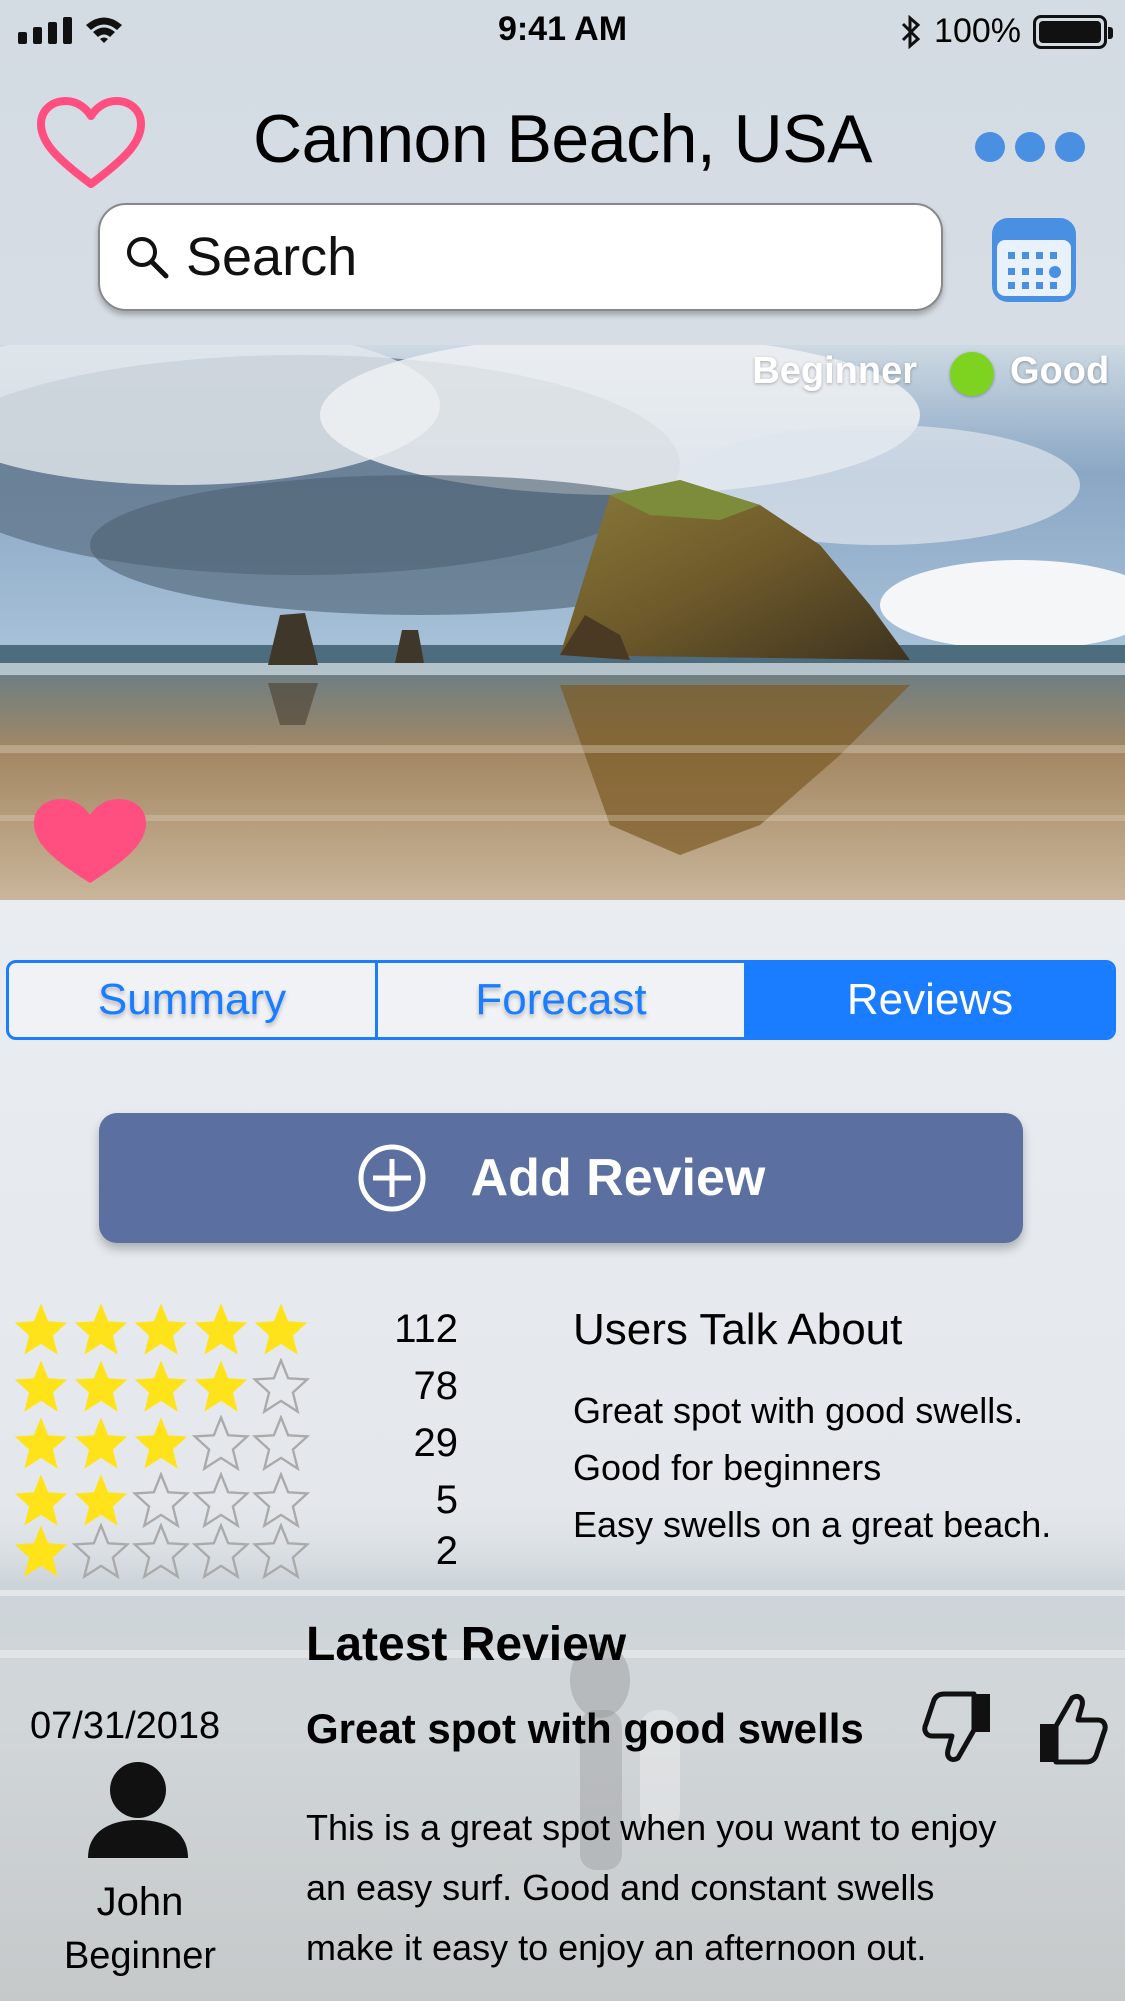 This screenshot has height=2001, width=1125. What do you see at coordinates (140, 1902) in the screenshot?
I see `reviewer-name: John` at bounding box center [140, 1902].